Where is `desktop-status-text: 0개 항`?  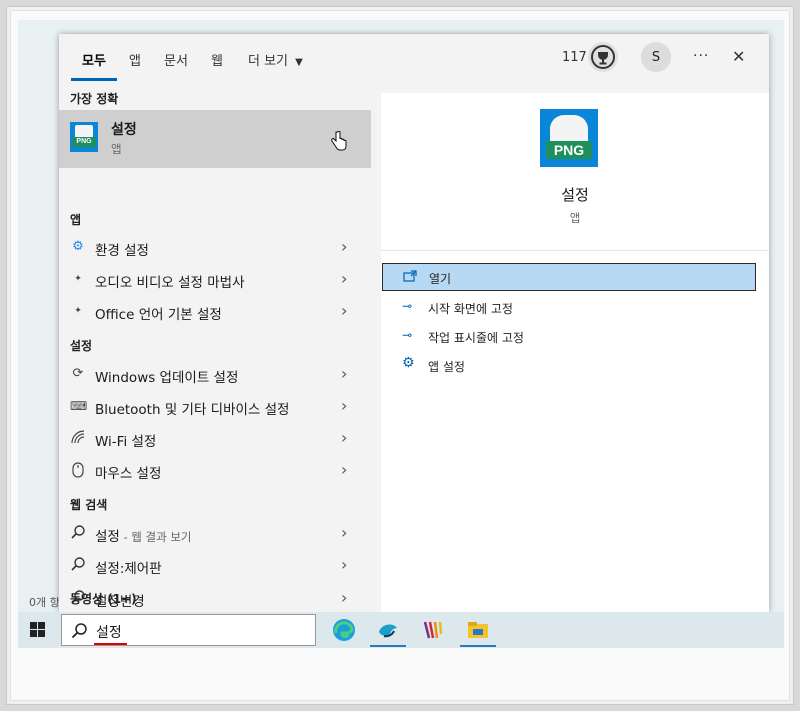 desktop-status-text: 0개 항 is located at coordinates (44, 602).